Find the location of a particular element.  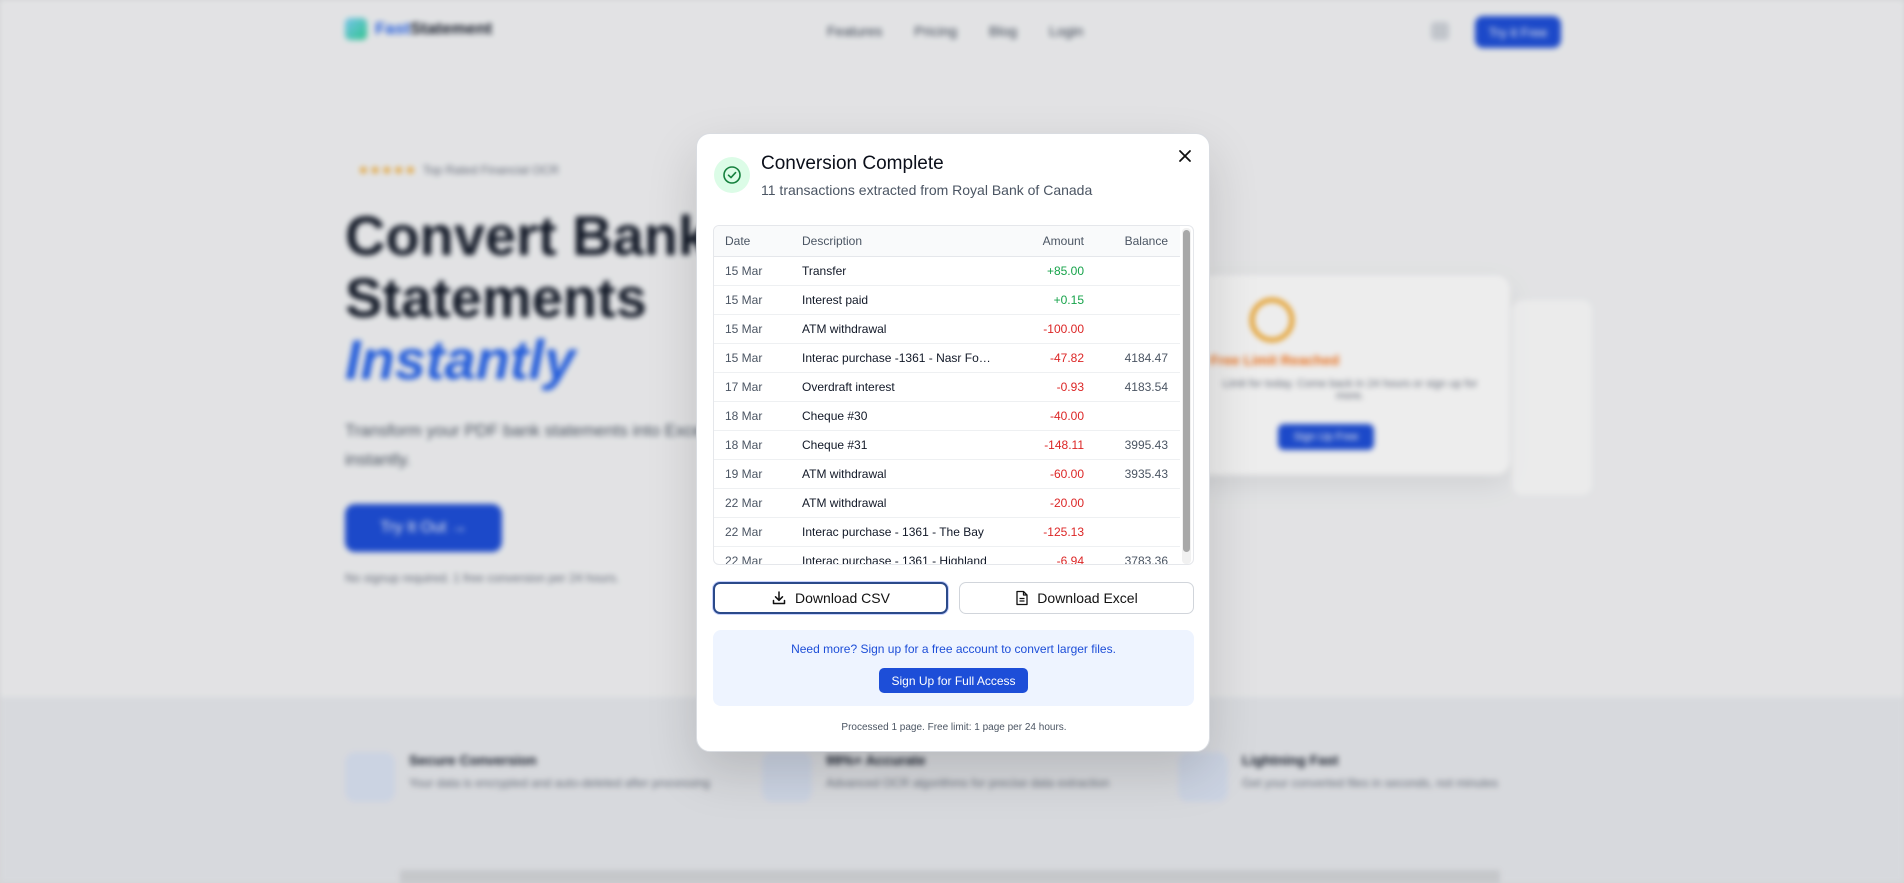

scrollbar-thumb is located at coordinates (1186, 391).